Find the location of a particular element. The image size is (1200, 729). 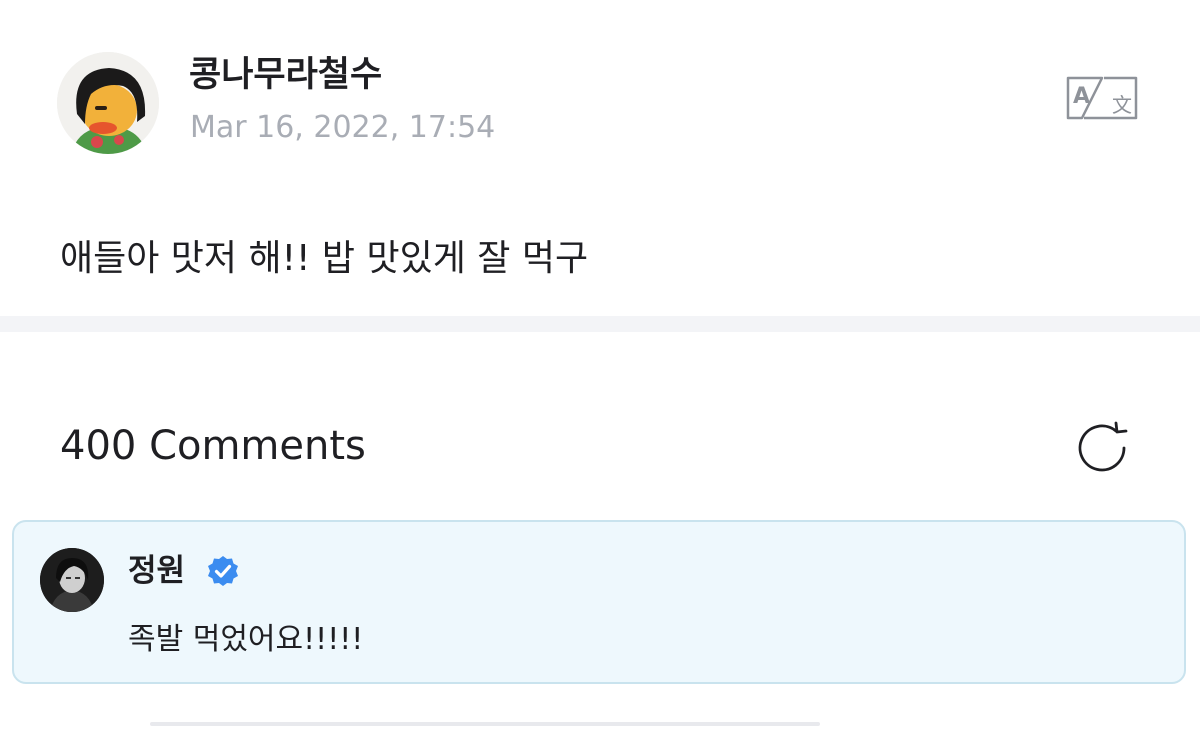

section-divider is located at coordinates (600, 324).